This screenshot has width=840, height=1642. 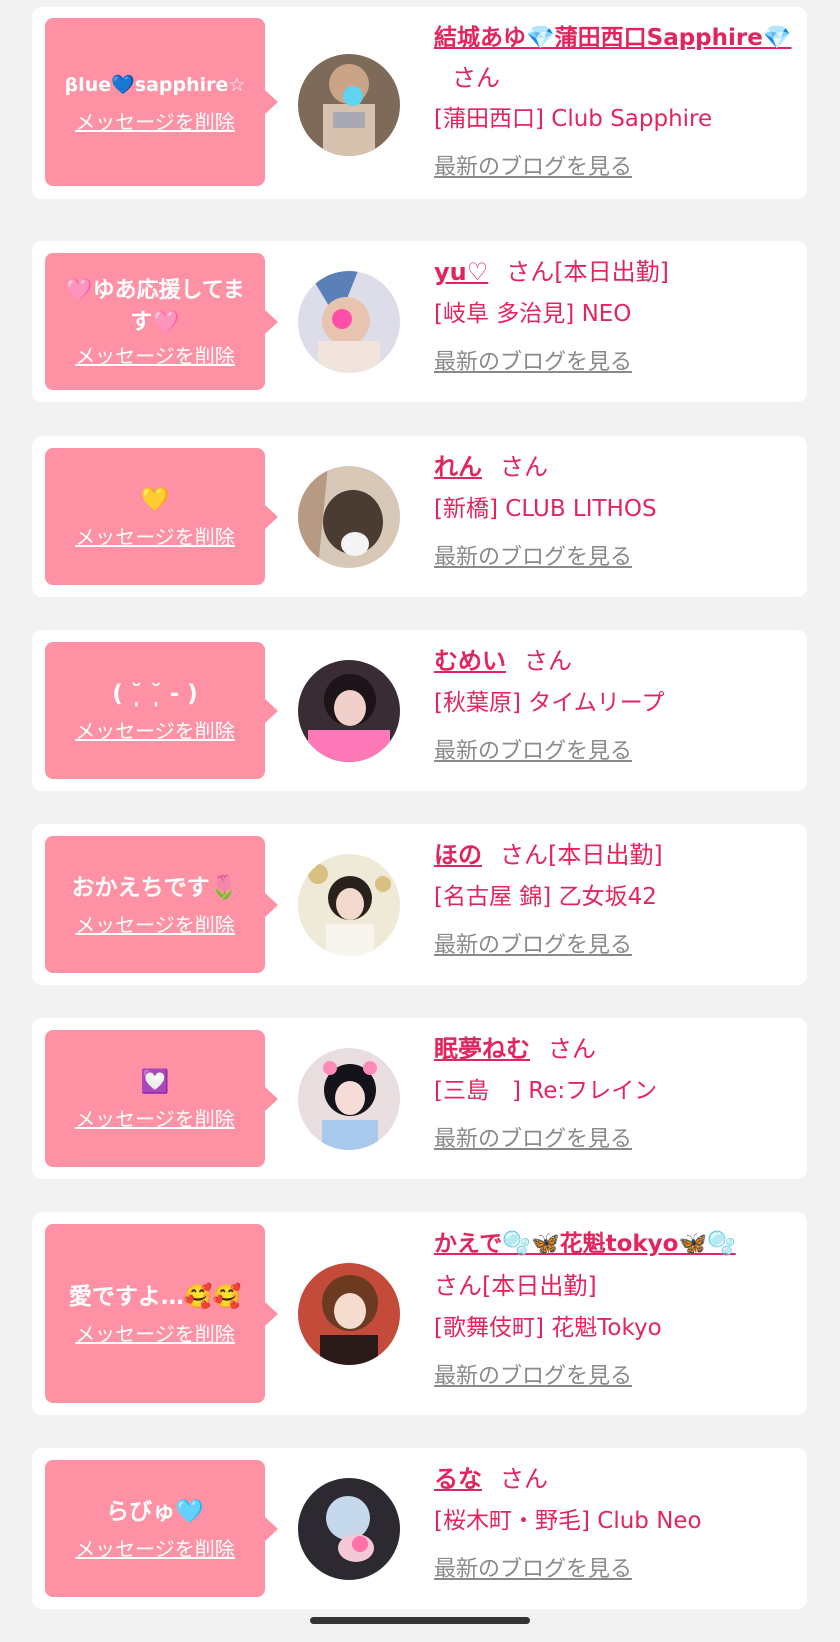 What do you see at coordinates (161, 516) in the screenshot?
I see `message-bubble: 💛 メッセージを削除` at bounding box center [161, 516].